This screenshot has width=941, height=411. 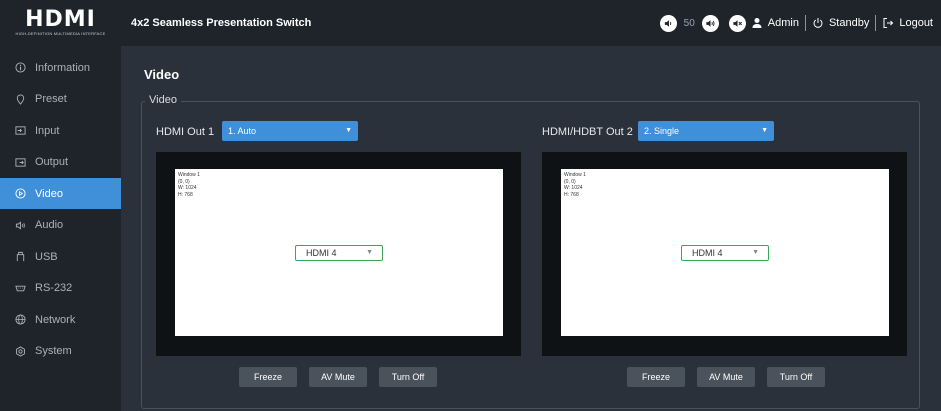 What do you see at coordinates (54, 288) in the screenshot?
I see `sidebar-item-label: RS-232` at bounding box center [54, 288].